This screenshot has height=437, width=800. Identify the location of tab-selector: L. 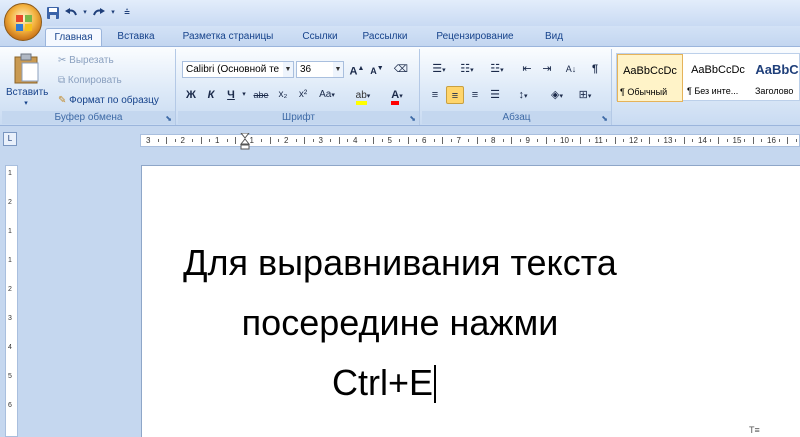
(10, 139).